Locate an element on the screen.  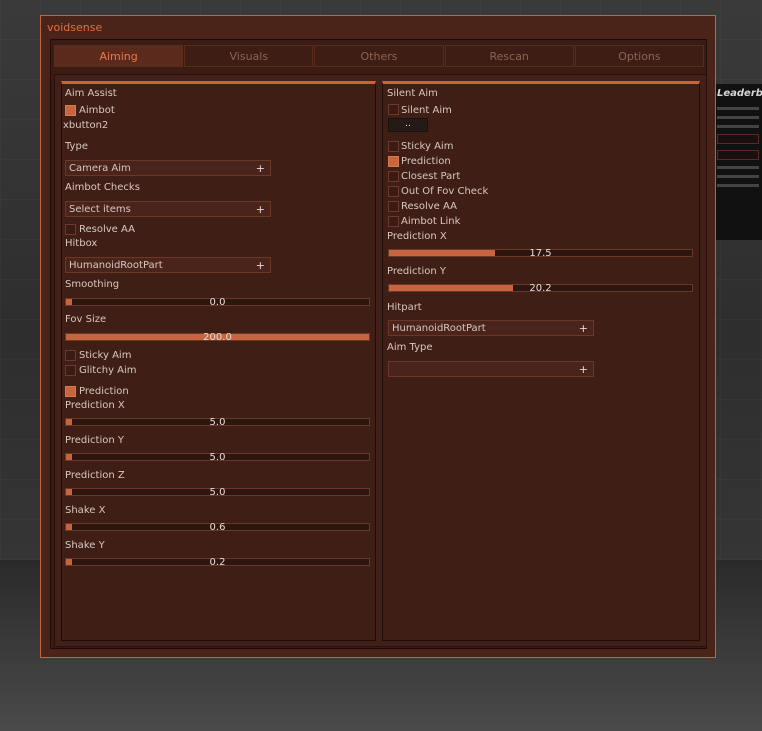
type-value: Camera Aim is located at coordinates (100, 168).